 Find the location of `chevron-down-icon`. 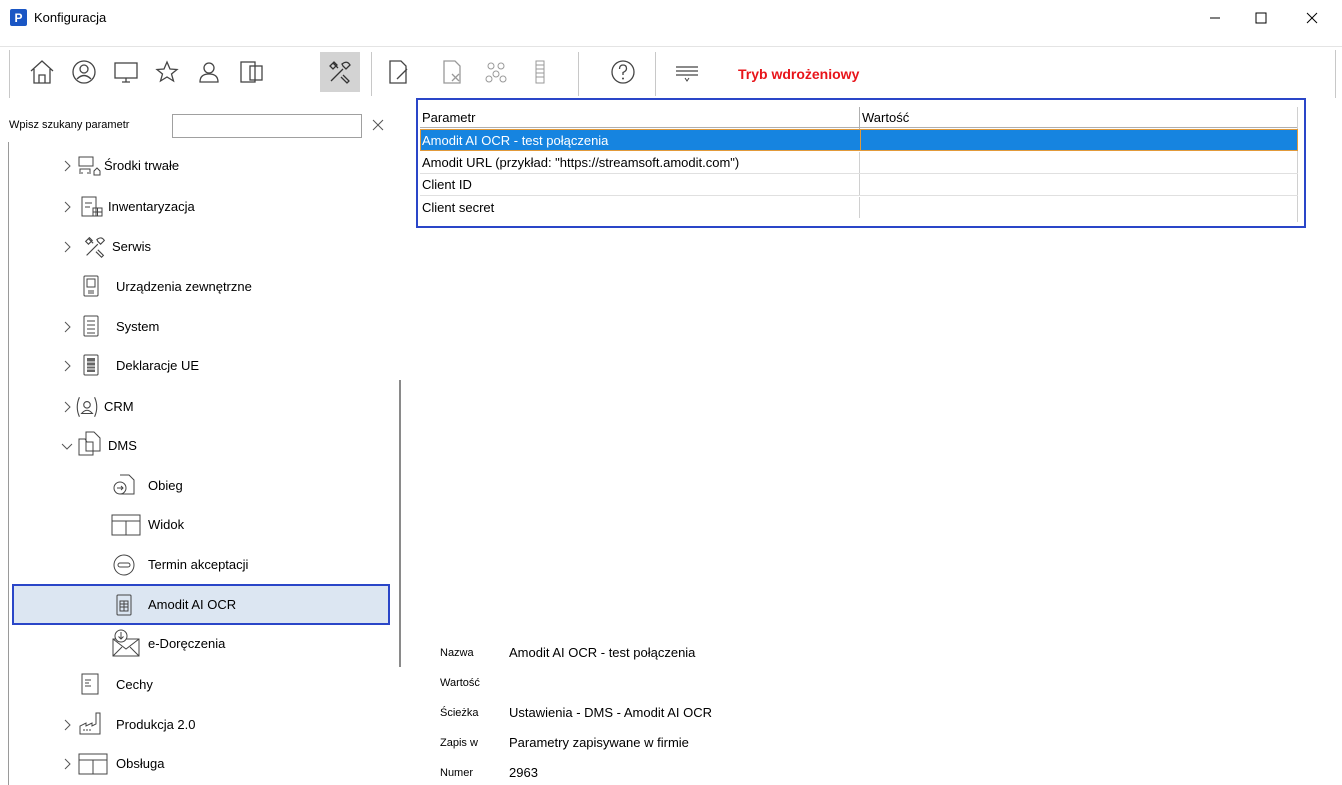

chevron-down-icon is located at coordinates (67, 446).